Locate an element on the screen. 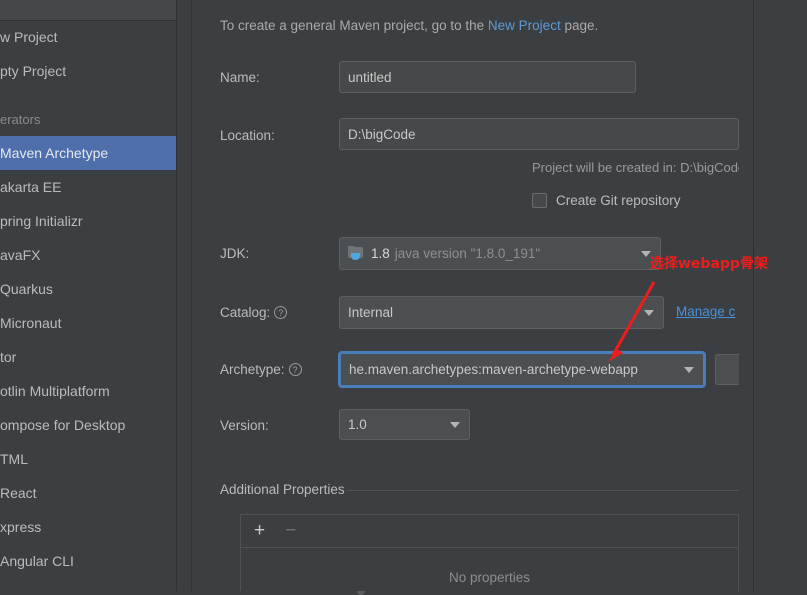 Image resolution: width=807 pixels, height=595 pixels. jdk-folder-icon is located at coordinates (356, 253).